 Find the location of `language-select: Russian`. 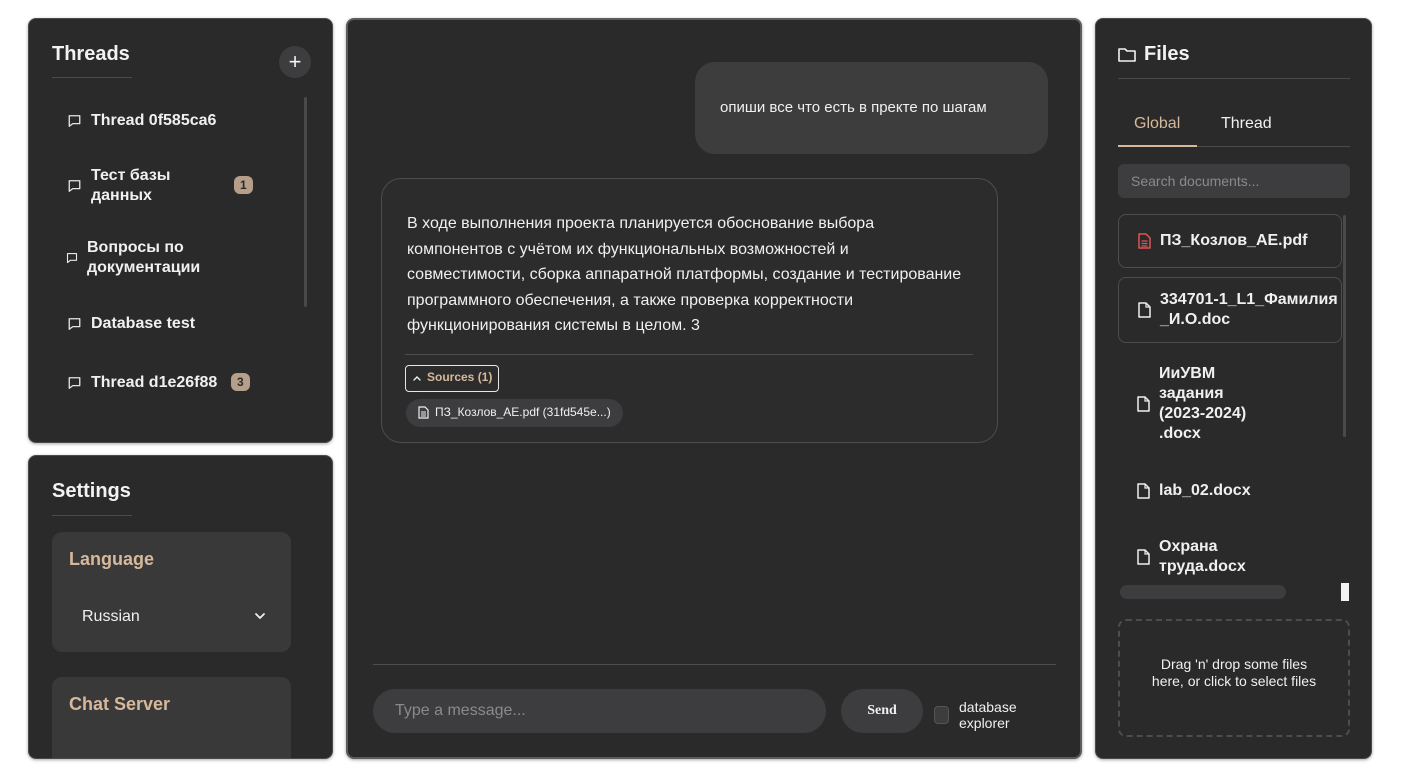

language-select: Russian is located at coordinates (171, 616).